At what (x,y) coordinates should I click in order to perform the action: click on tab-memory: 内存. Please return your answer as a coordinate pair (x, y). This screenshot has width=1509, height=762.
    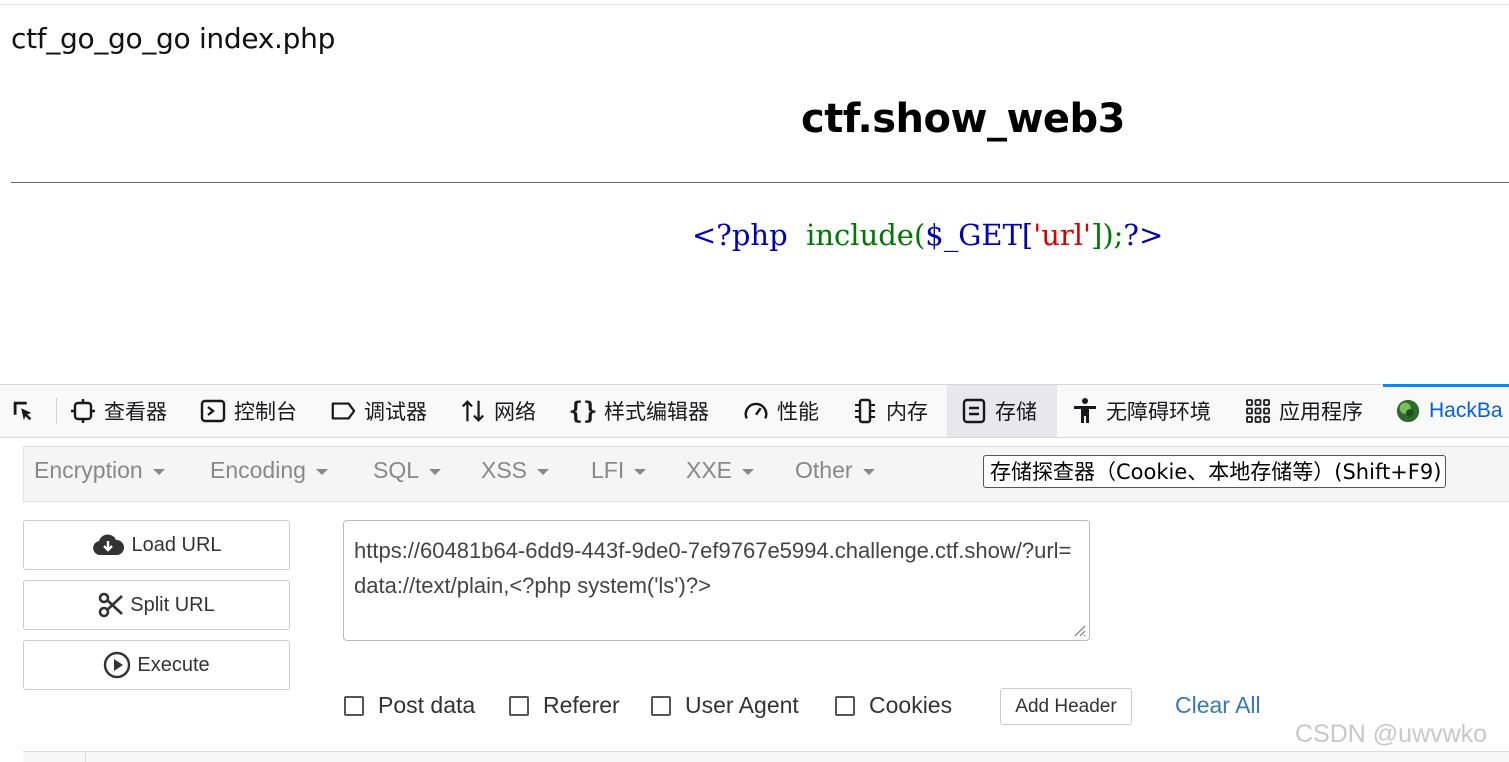
    Looking at the image, I should click on (890, 411).